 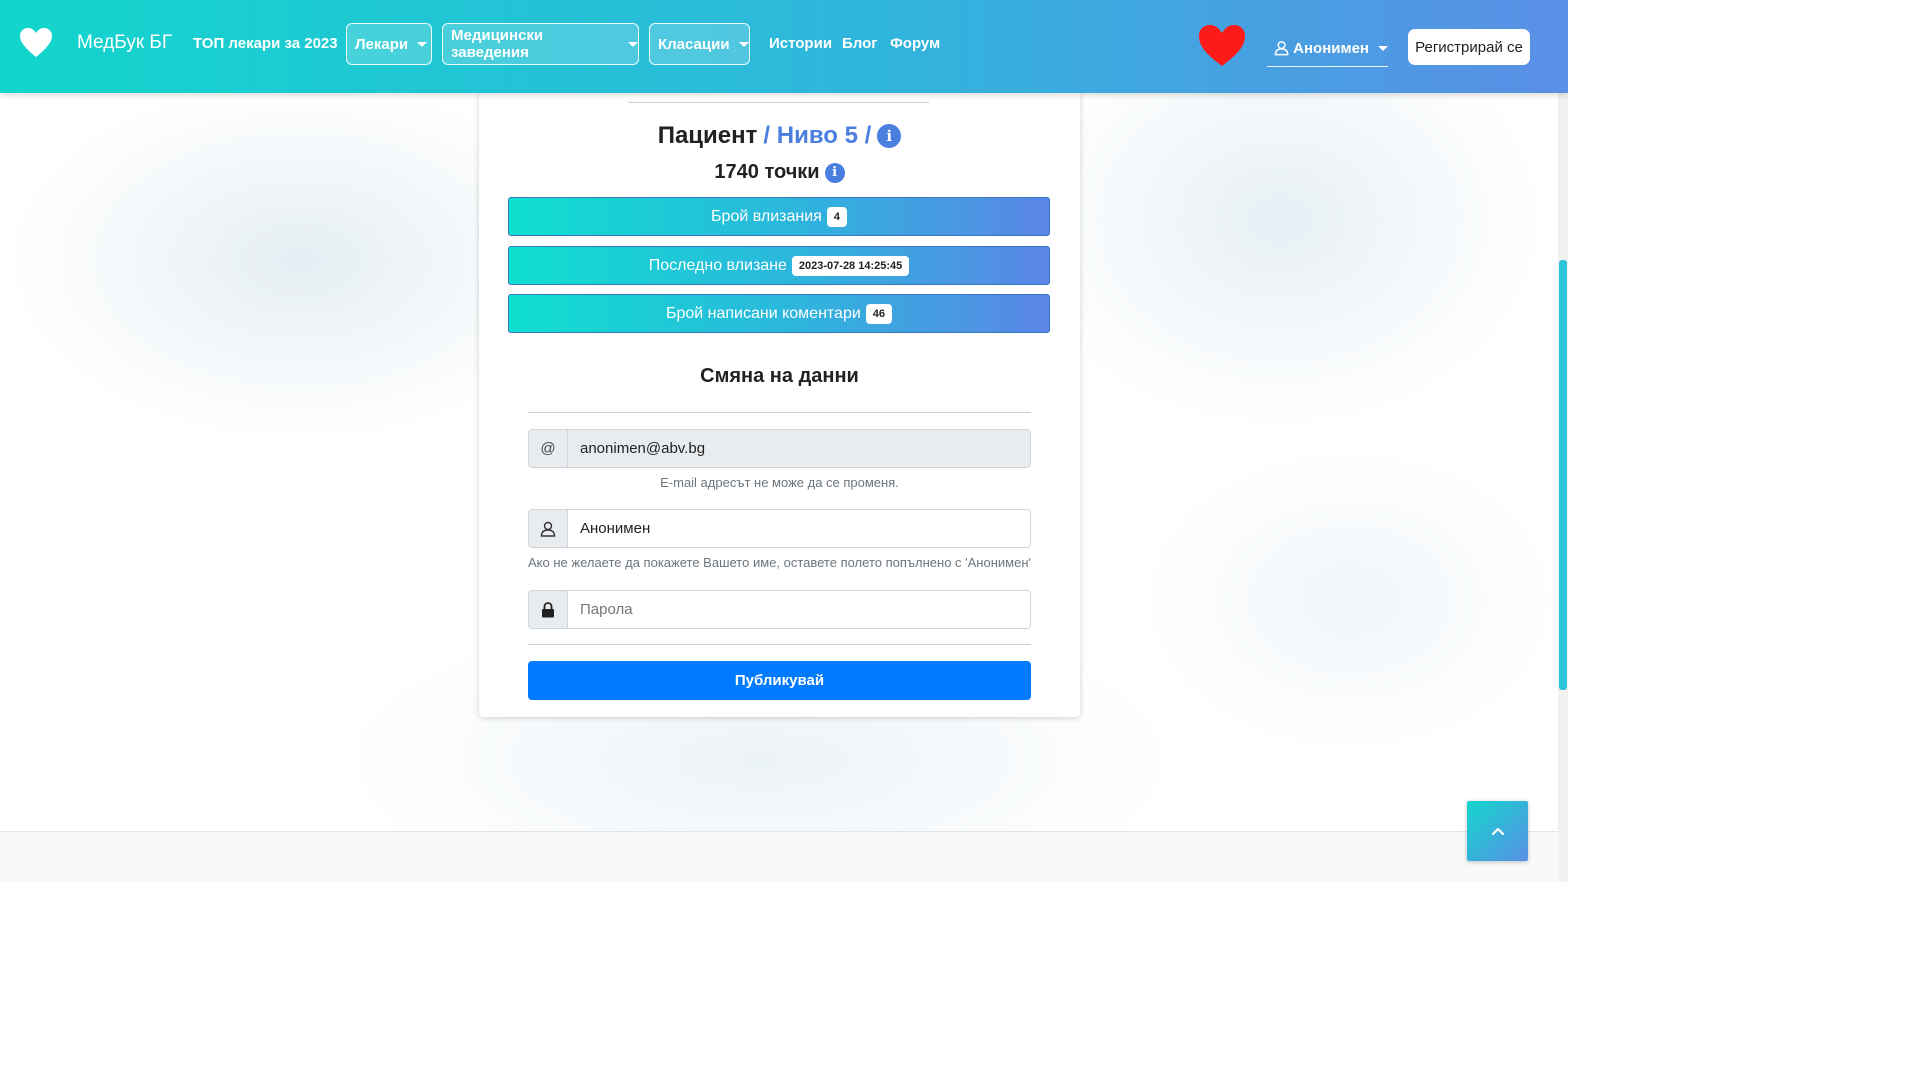 I want to click on nav-dropdown-rankings: Класации, so click(x=699, y=44).